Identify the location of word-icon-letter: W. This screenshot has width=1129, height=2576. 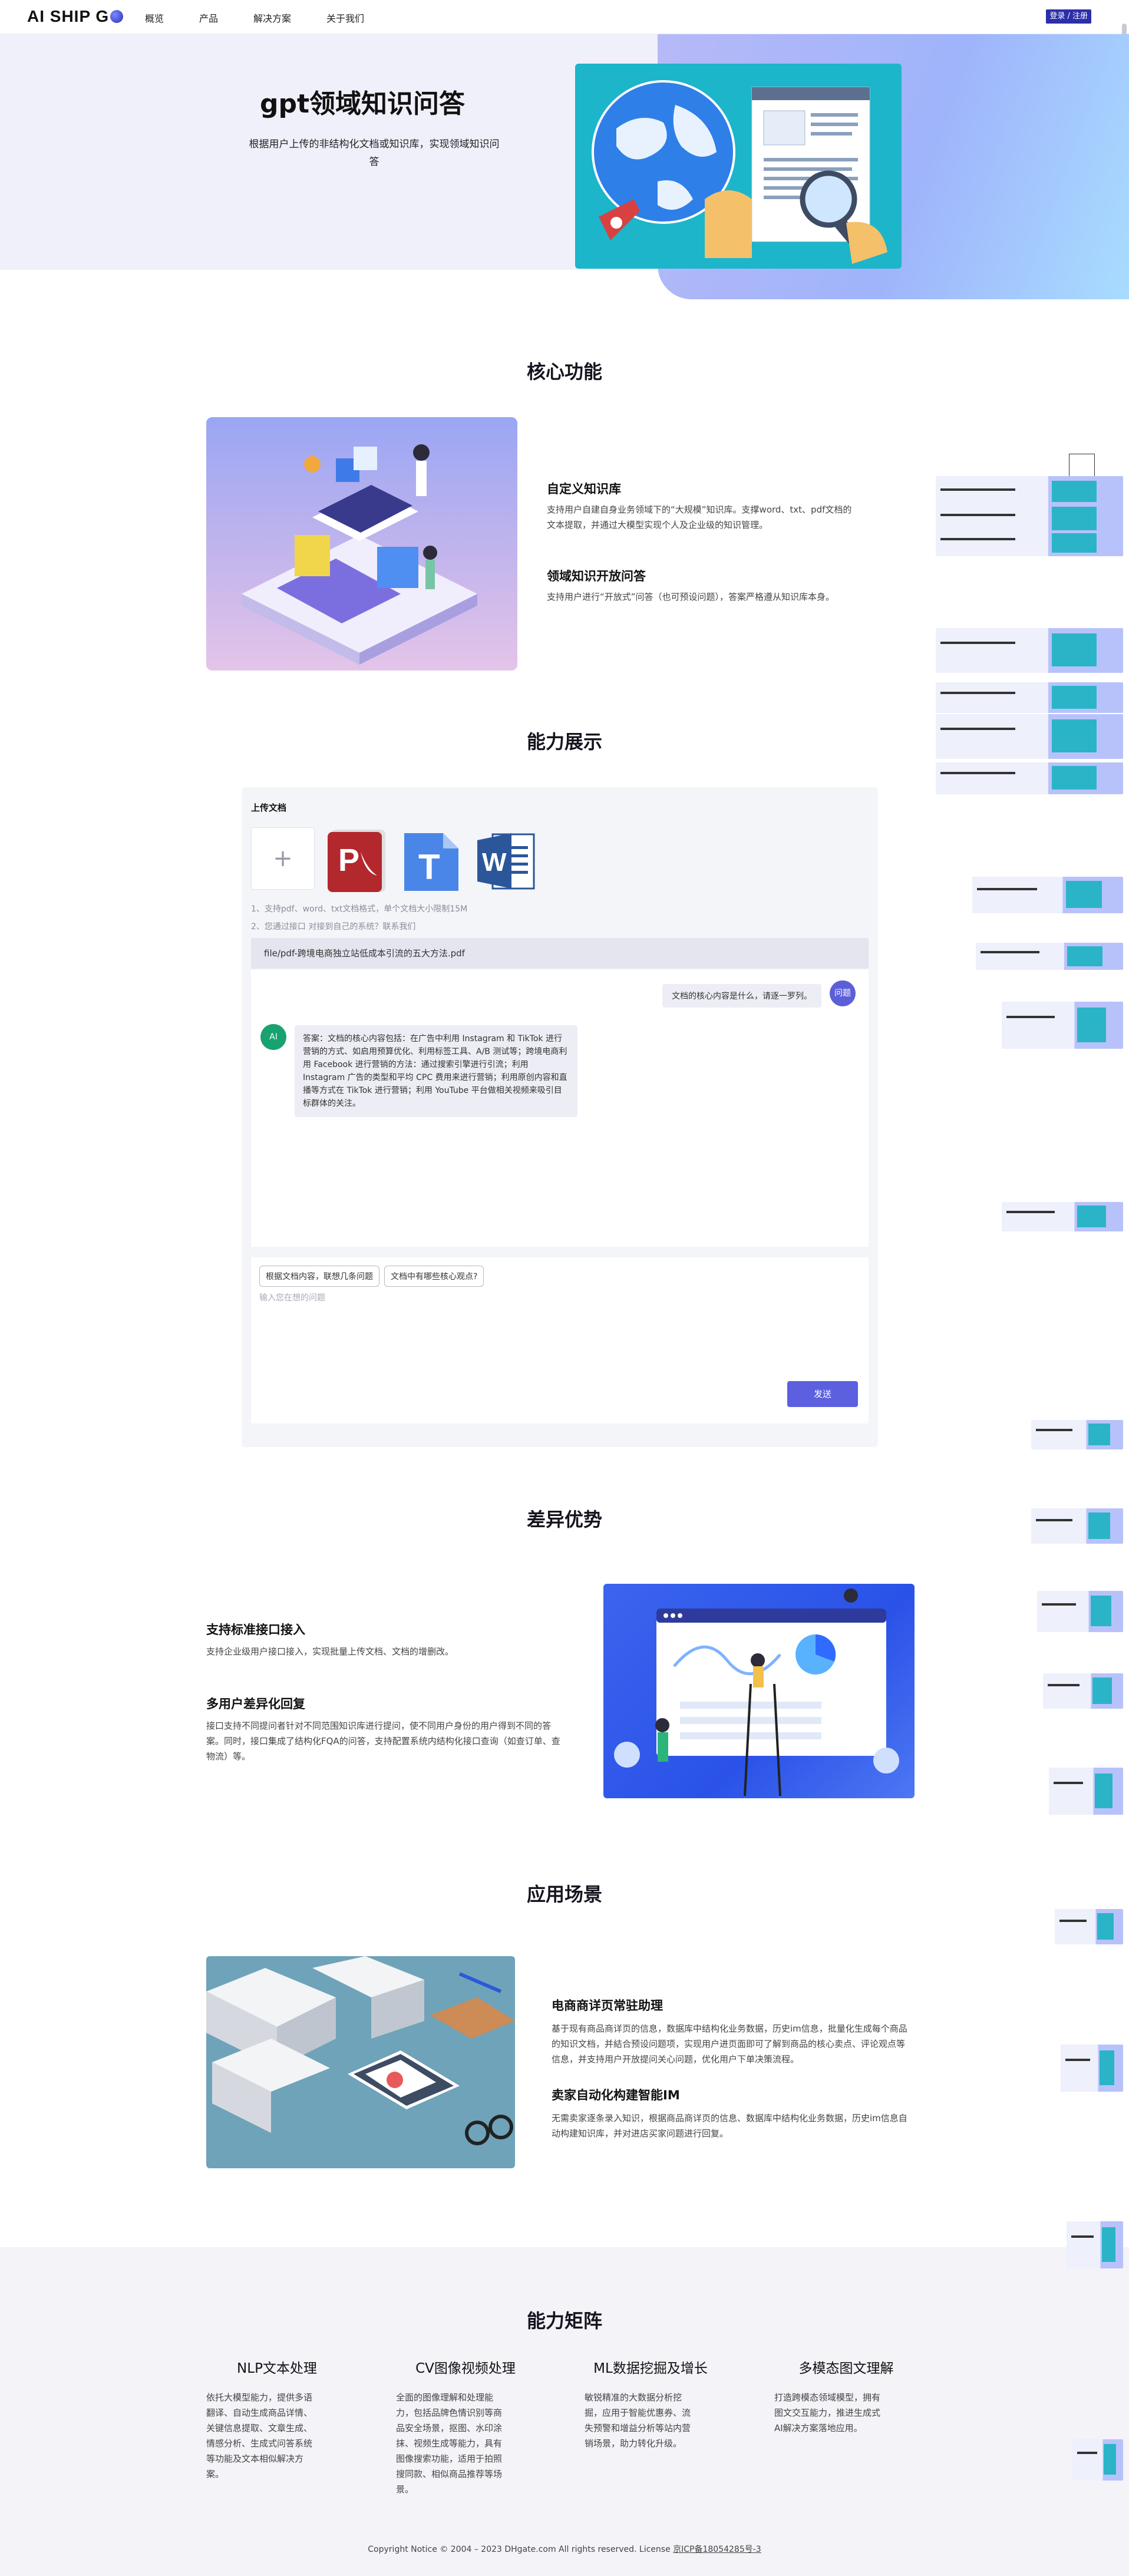
(494, 863).